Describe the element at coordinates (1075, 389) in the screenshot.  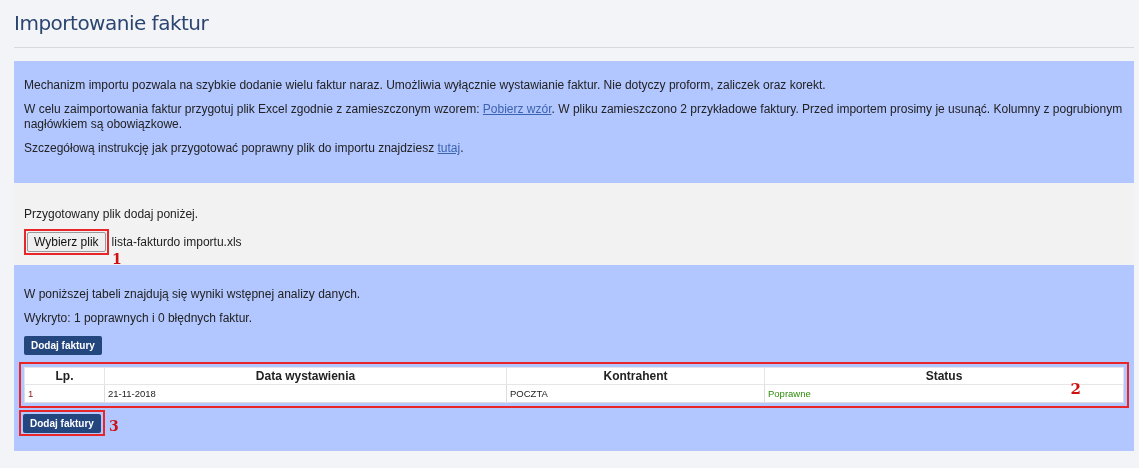
I see `callout-number: 2` at that location.